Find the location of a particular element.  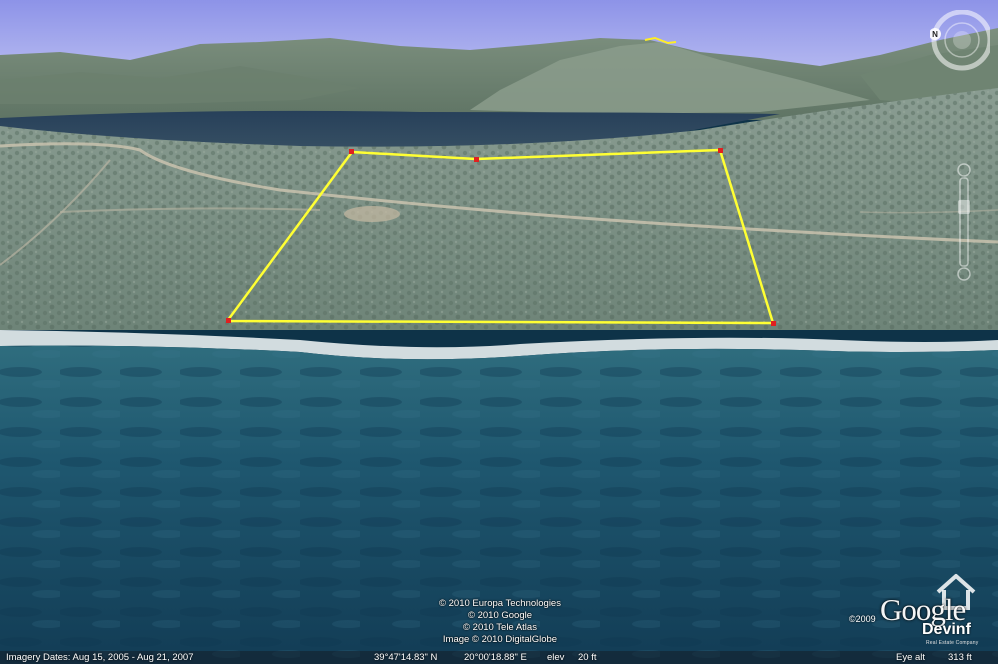

look-joystick-icon is located at coordinates (962, 40).